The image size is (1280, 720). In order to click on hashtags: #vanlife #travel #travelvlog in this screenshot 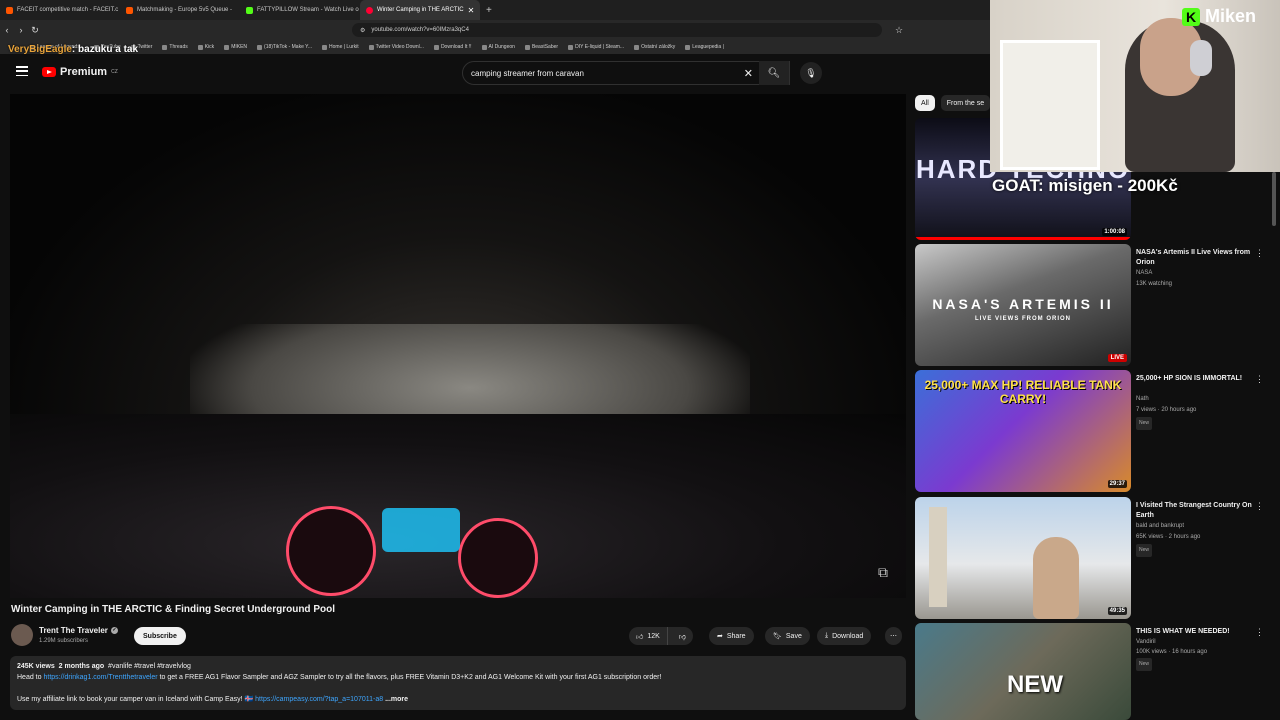, I will do `click(149, 666)`.